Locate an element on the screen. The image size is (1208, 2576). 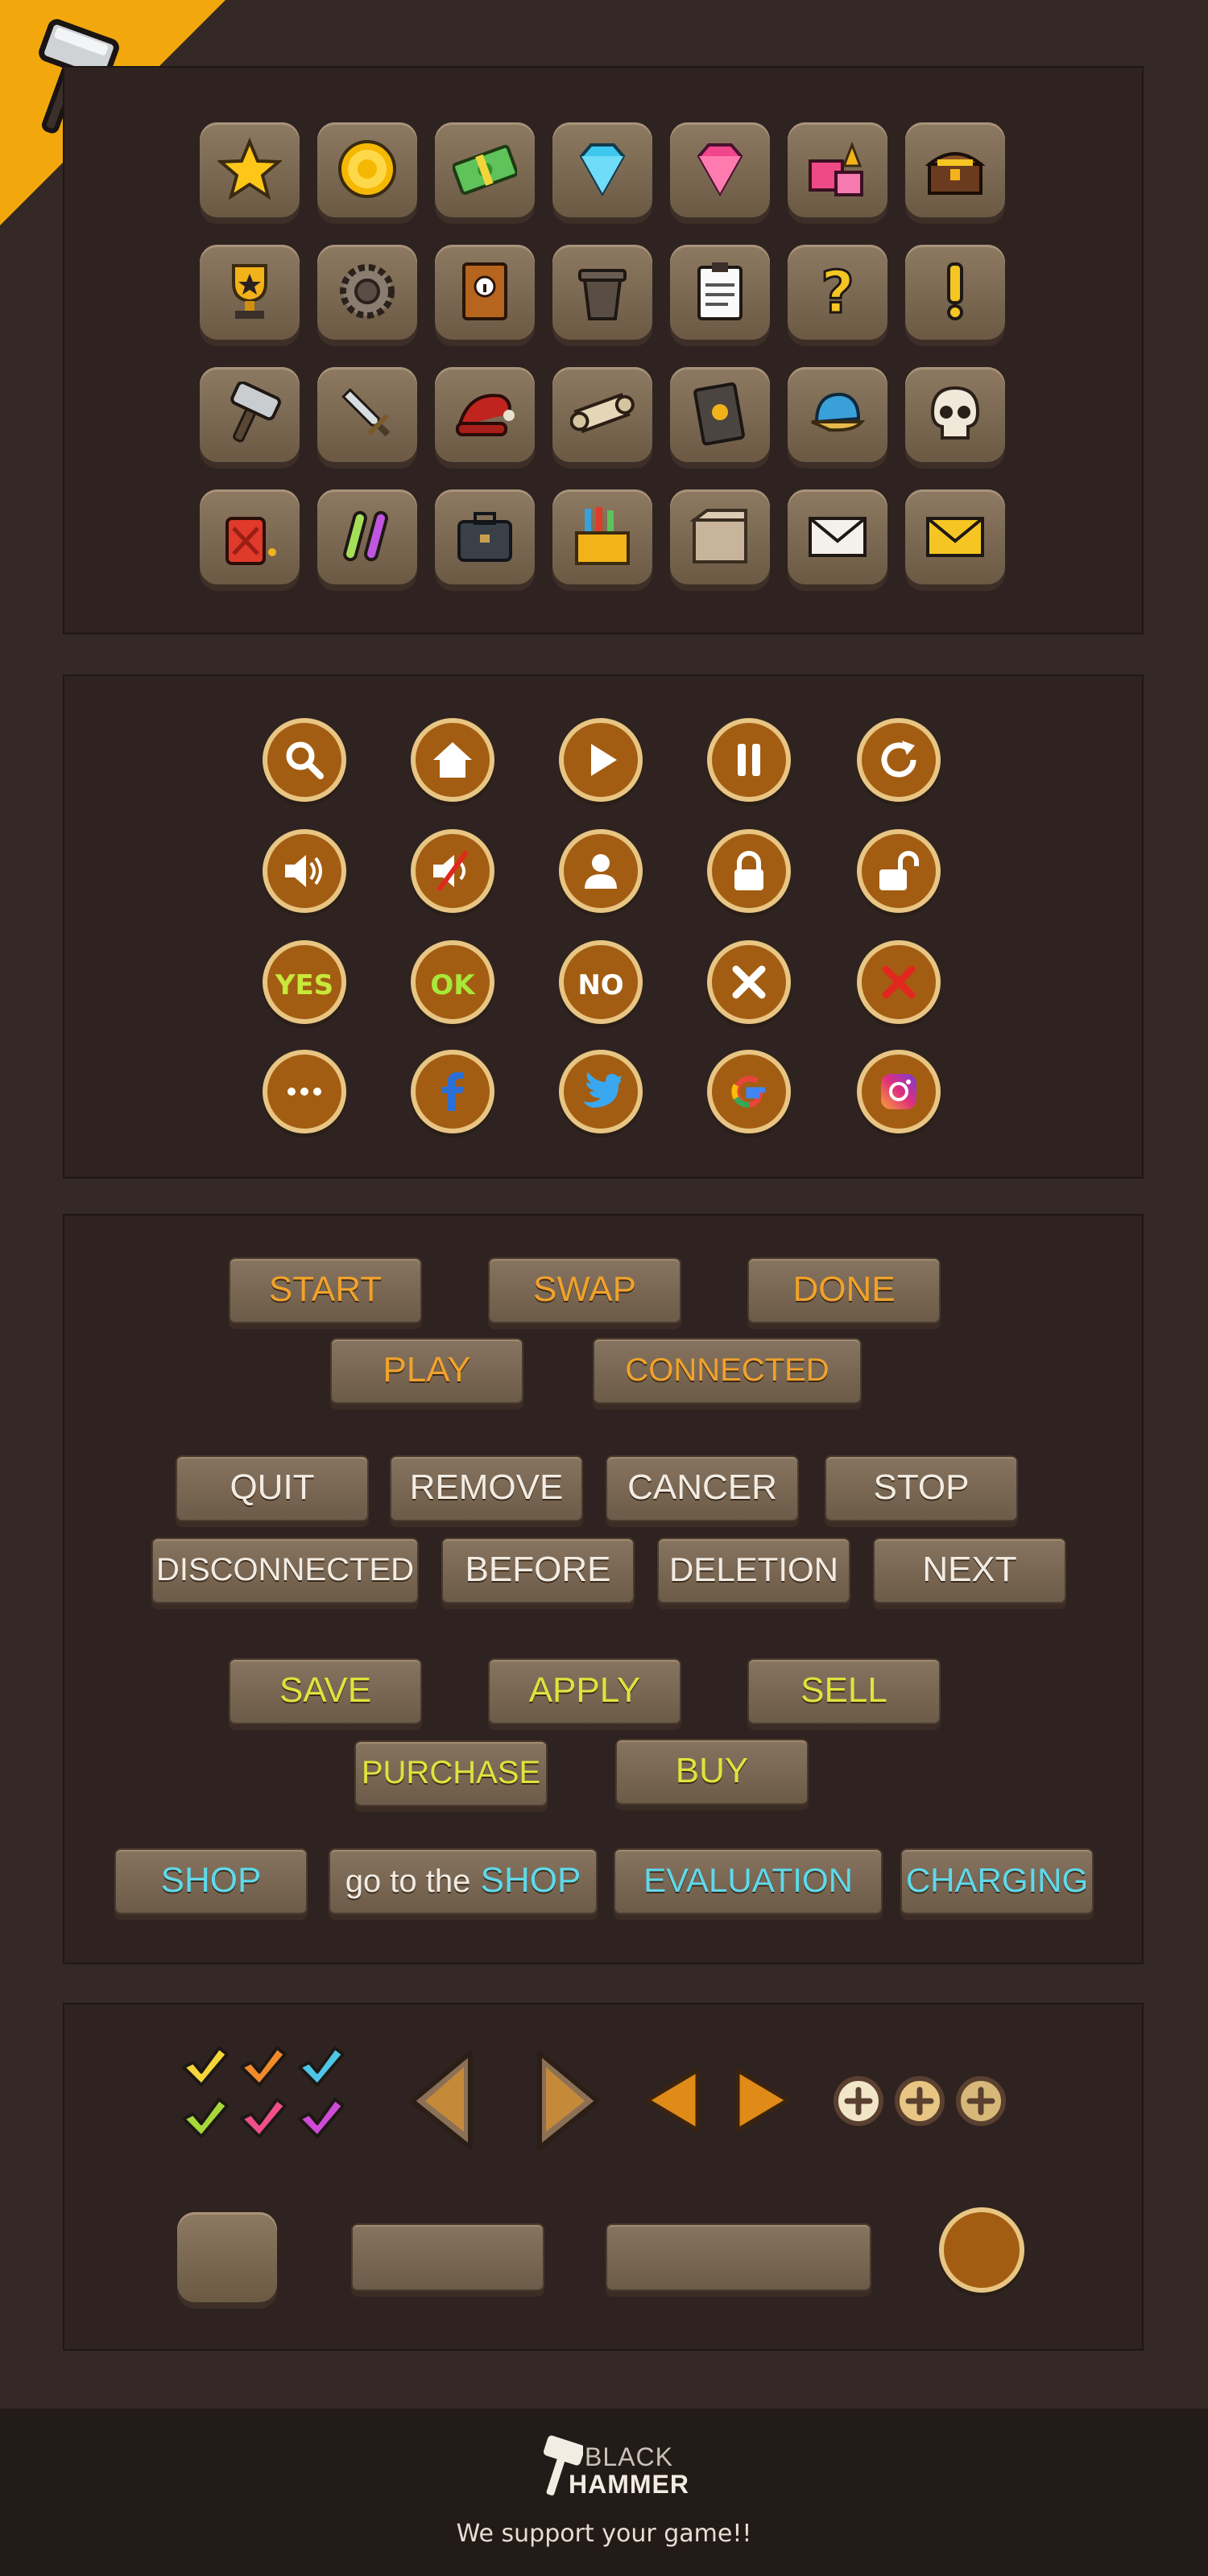
done-button: DONE is located at coordinates (844, 1290).